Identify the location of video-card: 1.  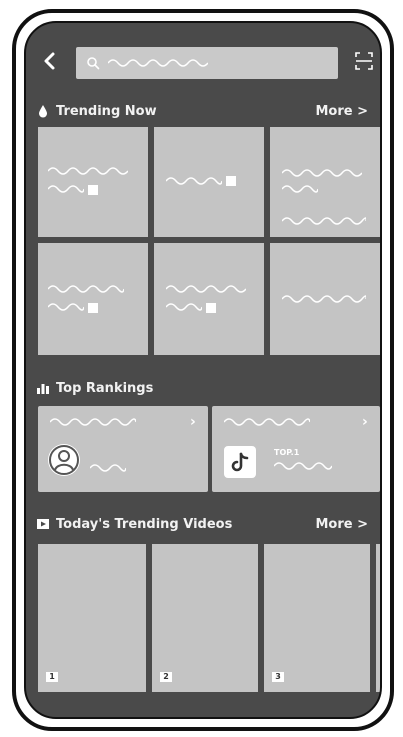
(92, 618).